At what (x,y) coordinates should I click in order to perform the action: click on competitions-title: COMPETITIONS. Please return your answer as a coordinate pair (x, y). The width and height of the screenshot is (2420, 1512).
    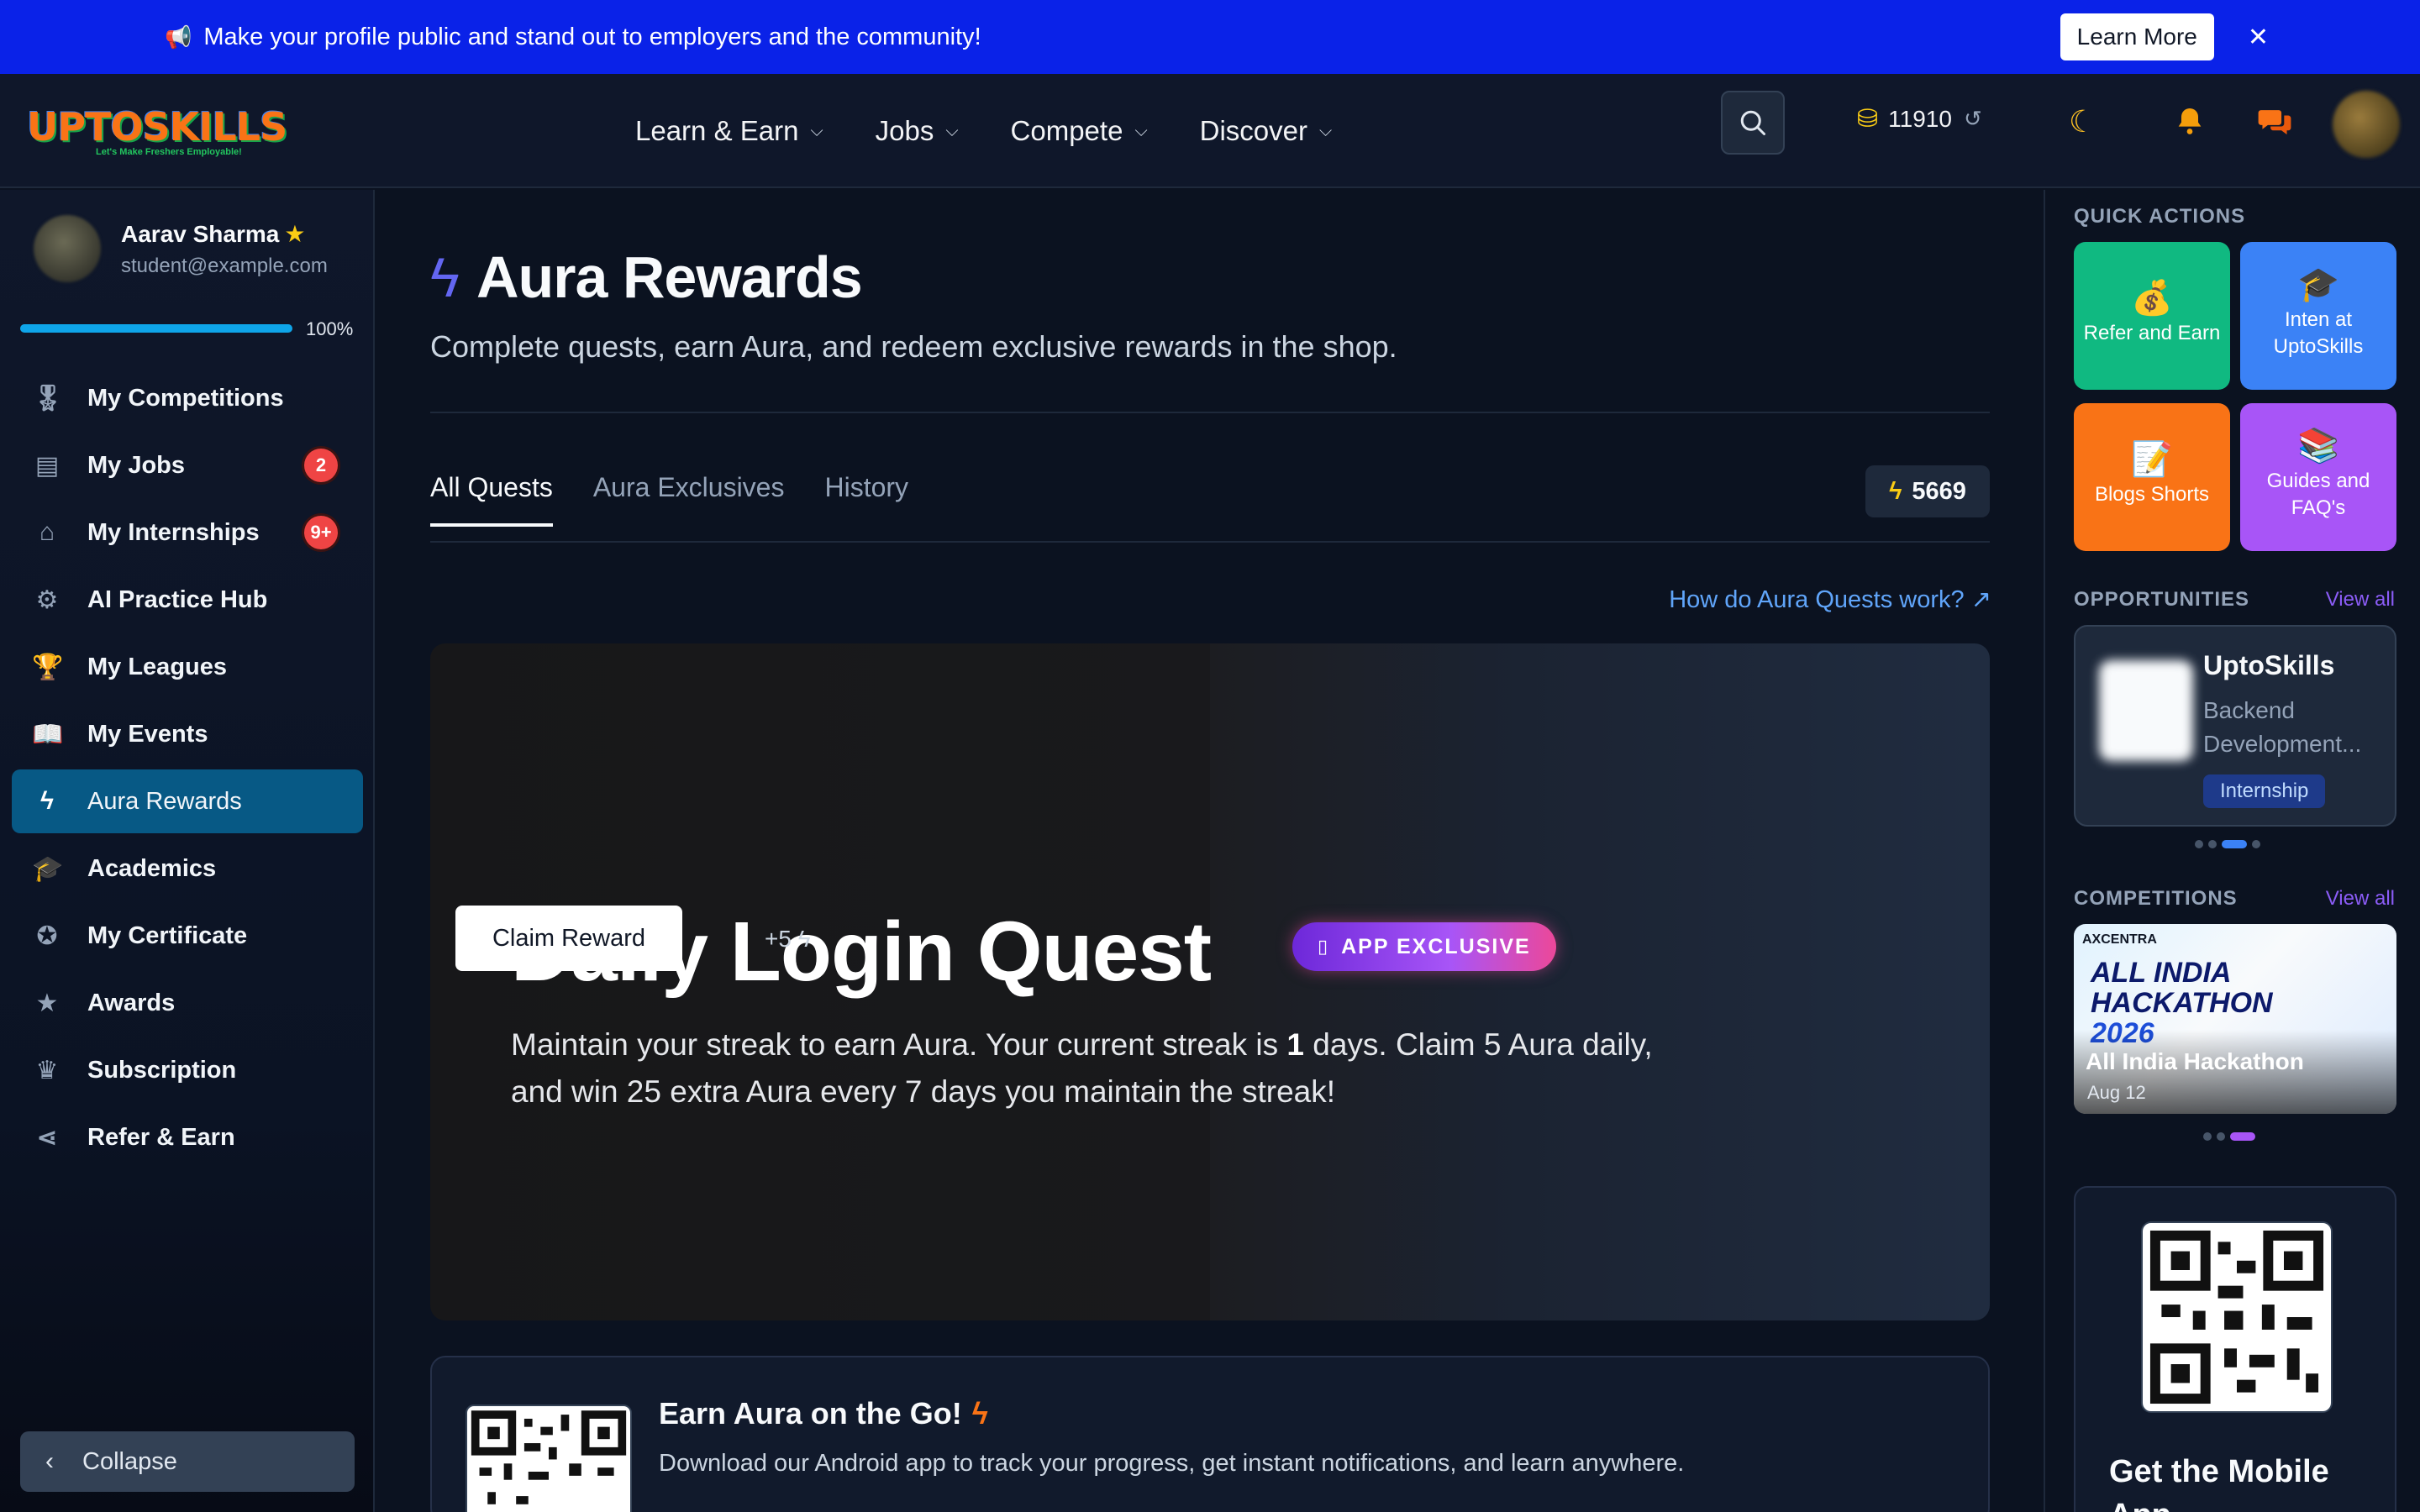
    Looking at the image, I should click on (2156, 898).